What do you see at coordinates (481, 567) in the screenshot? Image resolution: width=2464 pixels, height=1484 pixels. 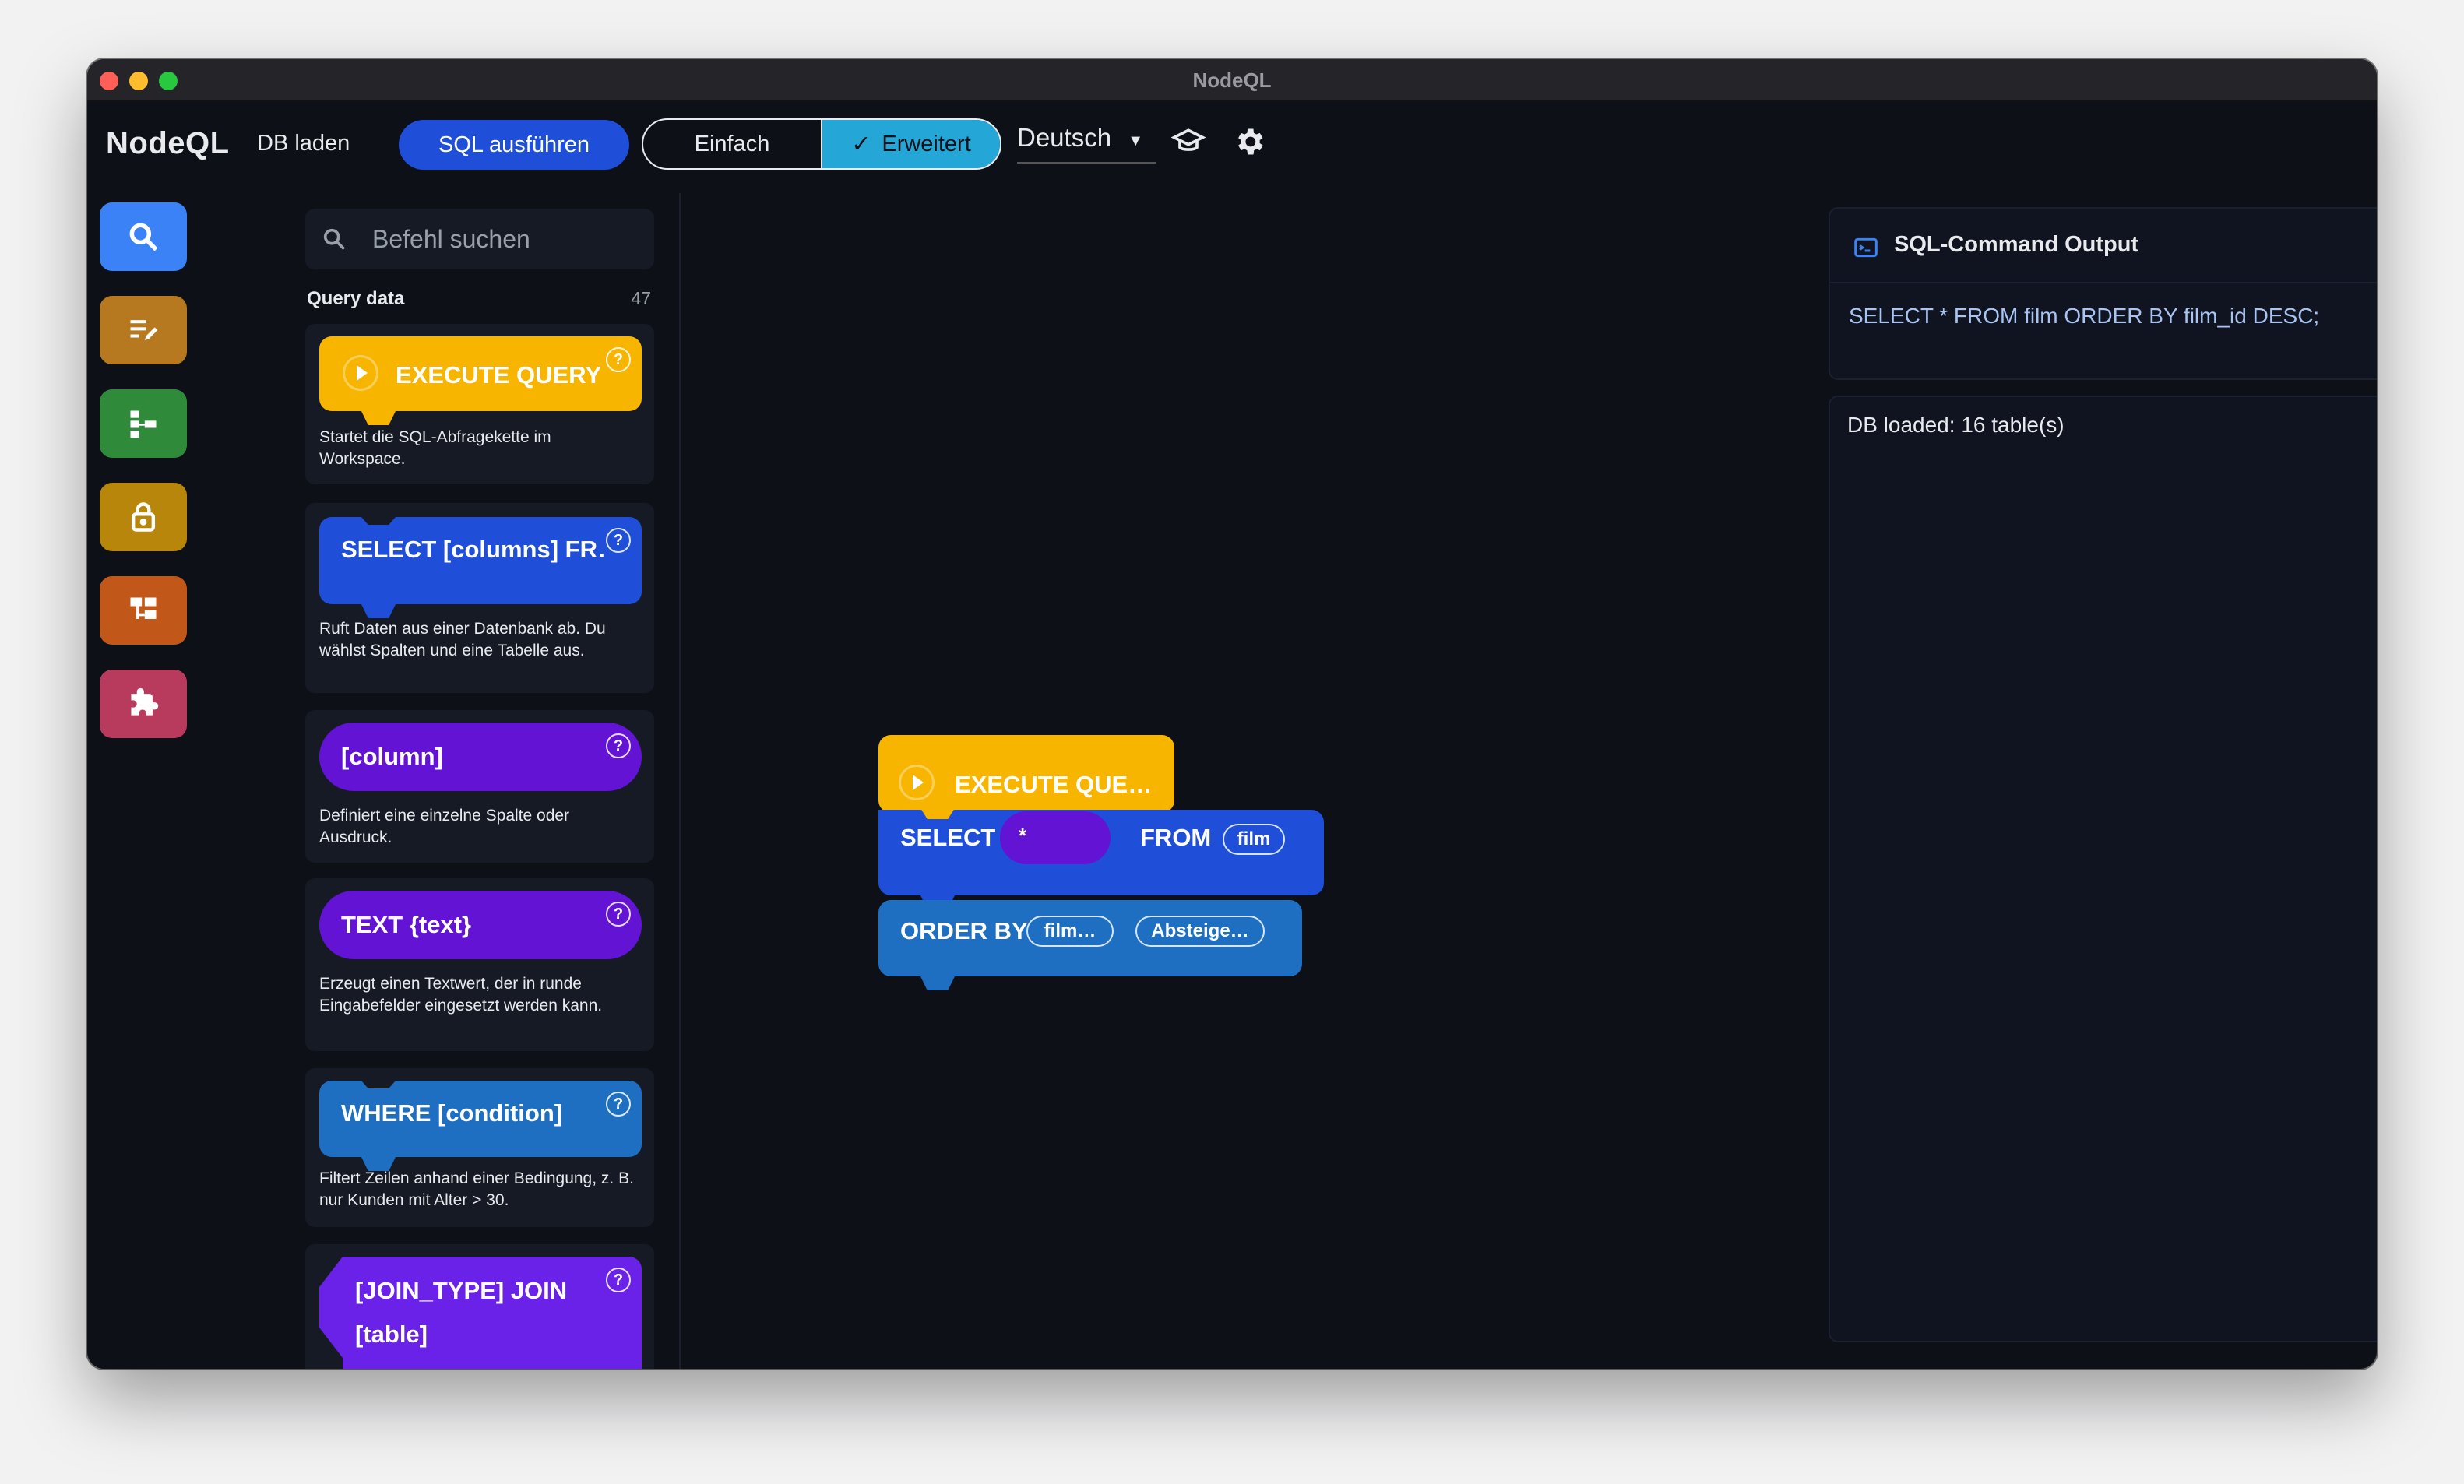 I see `select-block: SELECT [columns] FR… ?` at bounding box center [481, 567].